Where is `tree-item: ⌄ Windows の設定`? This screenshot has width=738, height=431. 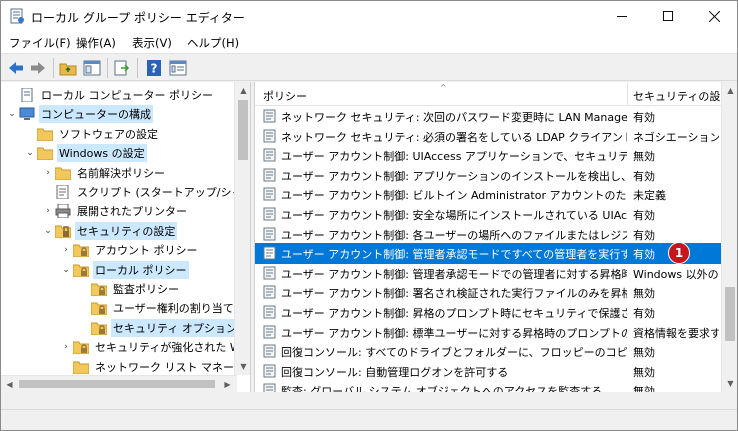 tree-item: ⌄ Windows の設定 is located at coordinates (85, 153).